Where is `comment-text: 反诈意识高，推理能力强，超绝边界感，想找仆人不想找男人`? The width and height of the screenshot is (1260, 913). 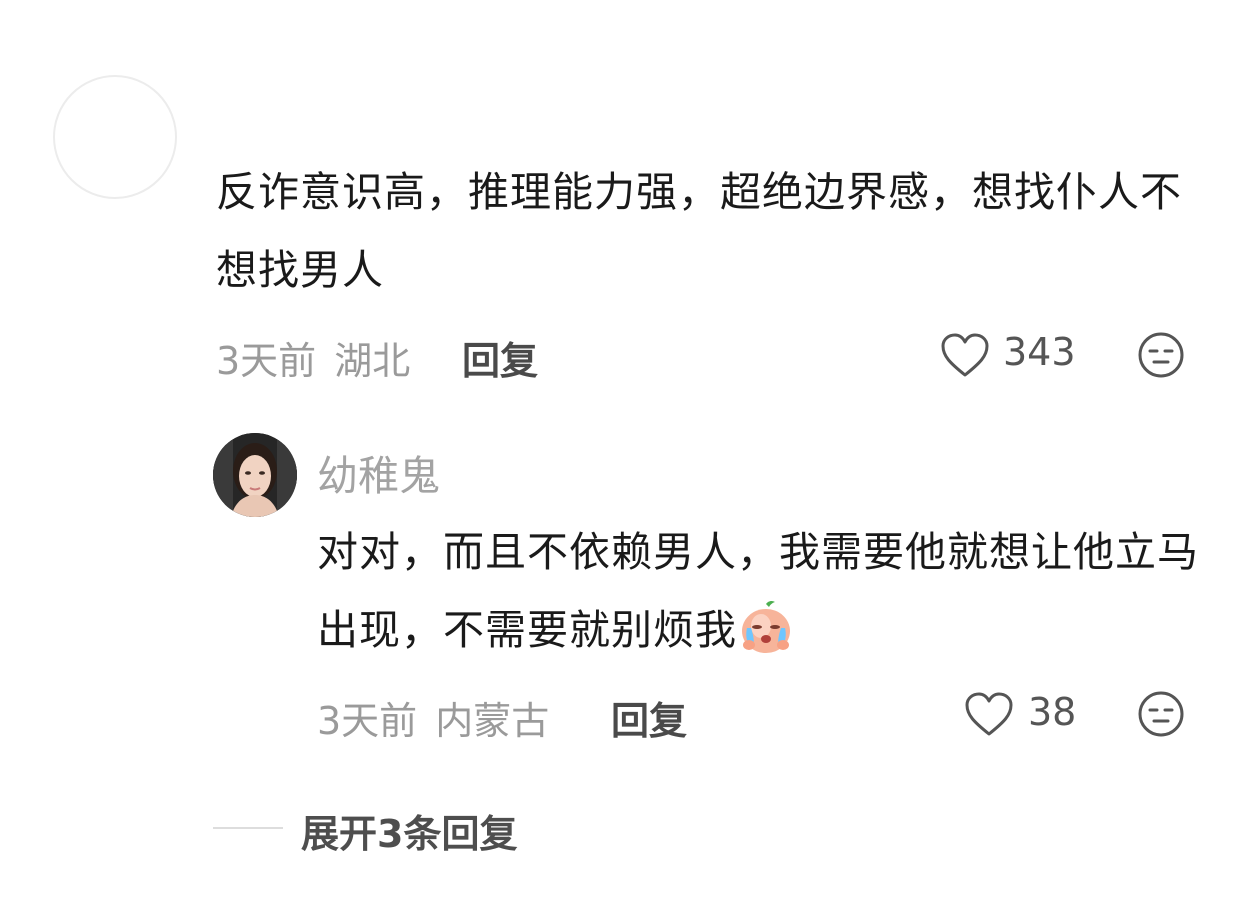 comment-text: 反诈意识高，推理能力强，超绝边界感，想找仆人不想找男人 is located at coordinates (699, 231).